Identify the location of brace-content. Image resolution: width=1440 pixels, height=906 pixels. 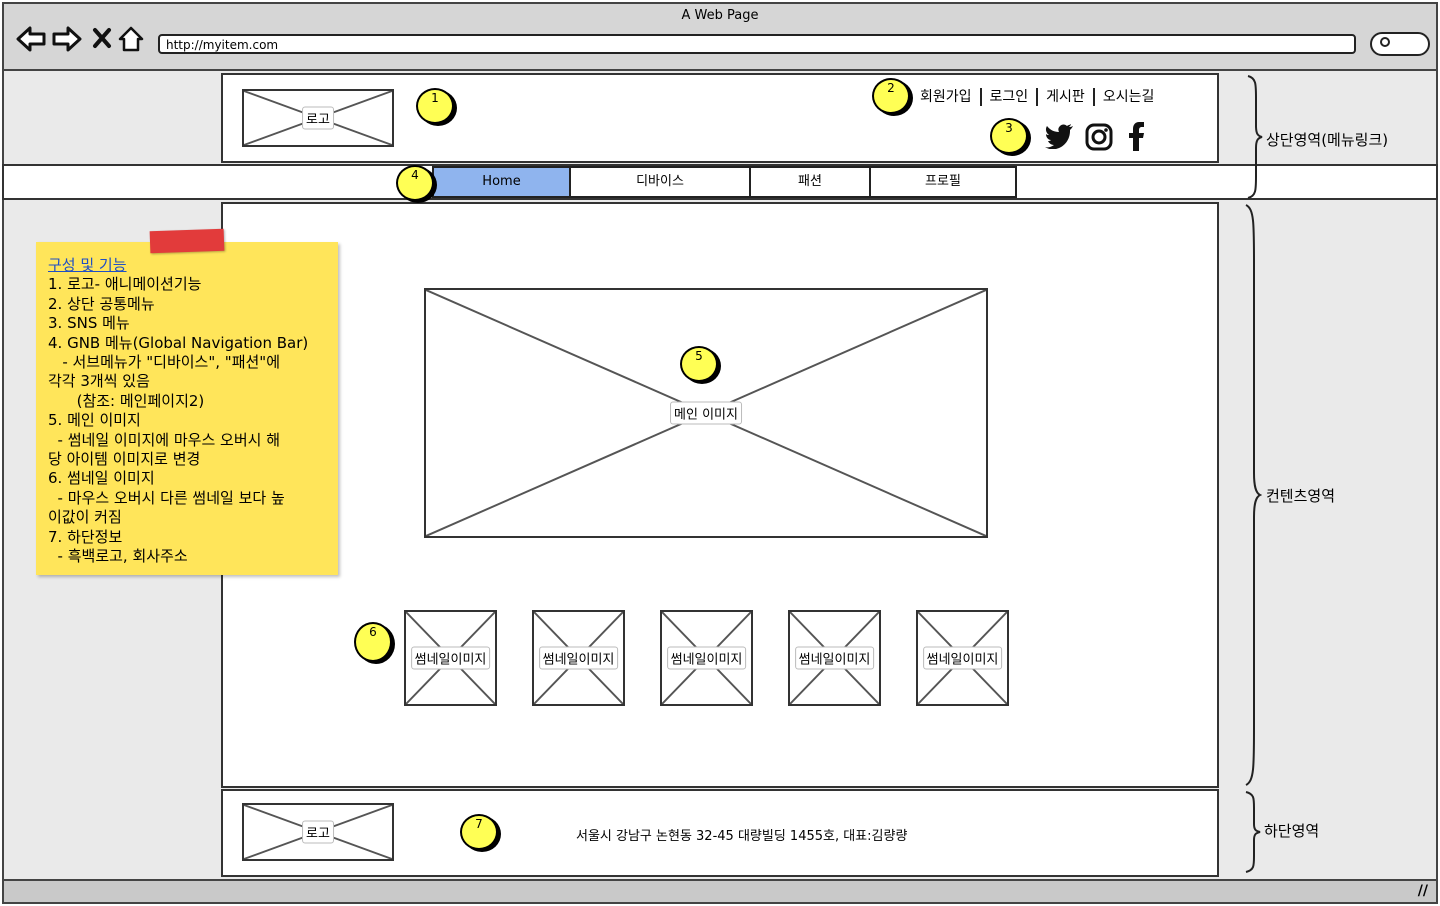
(1252, 497).